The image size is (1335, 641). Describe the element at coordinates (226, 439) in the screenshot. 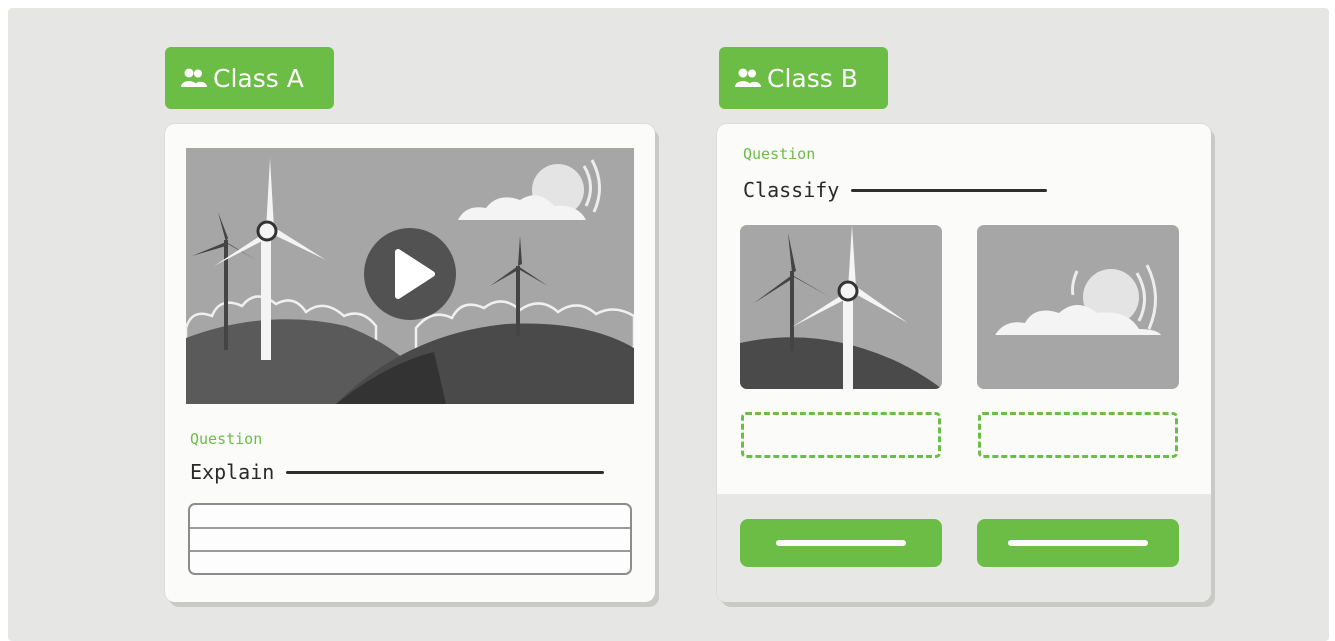

I see `class-a-question-label: Question` at that location.